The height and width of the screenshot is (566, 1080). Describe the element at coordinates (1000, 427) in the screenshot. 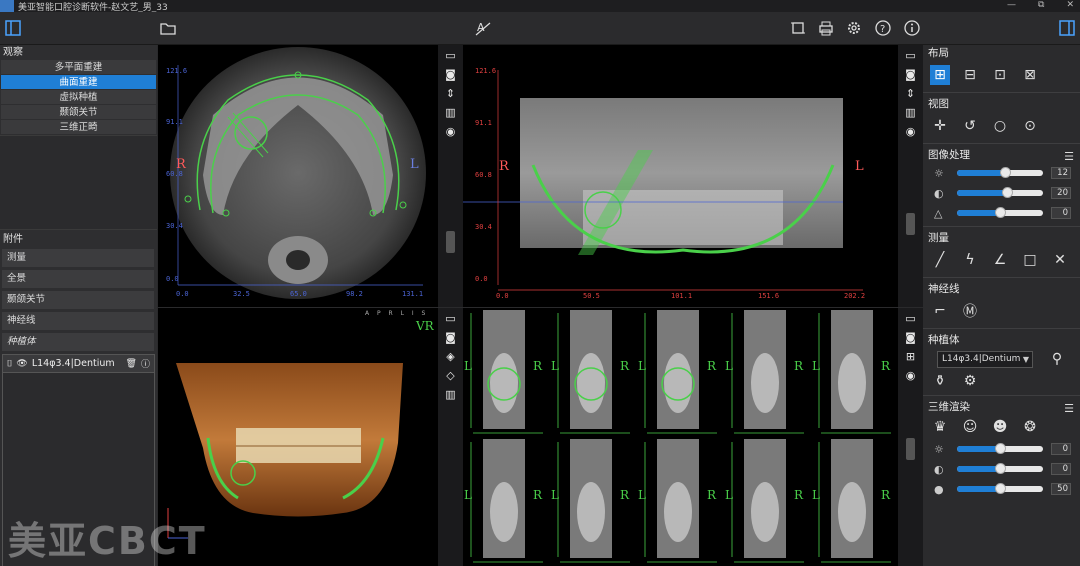

I see `render-preset-face-icon: ☻` at that location.